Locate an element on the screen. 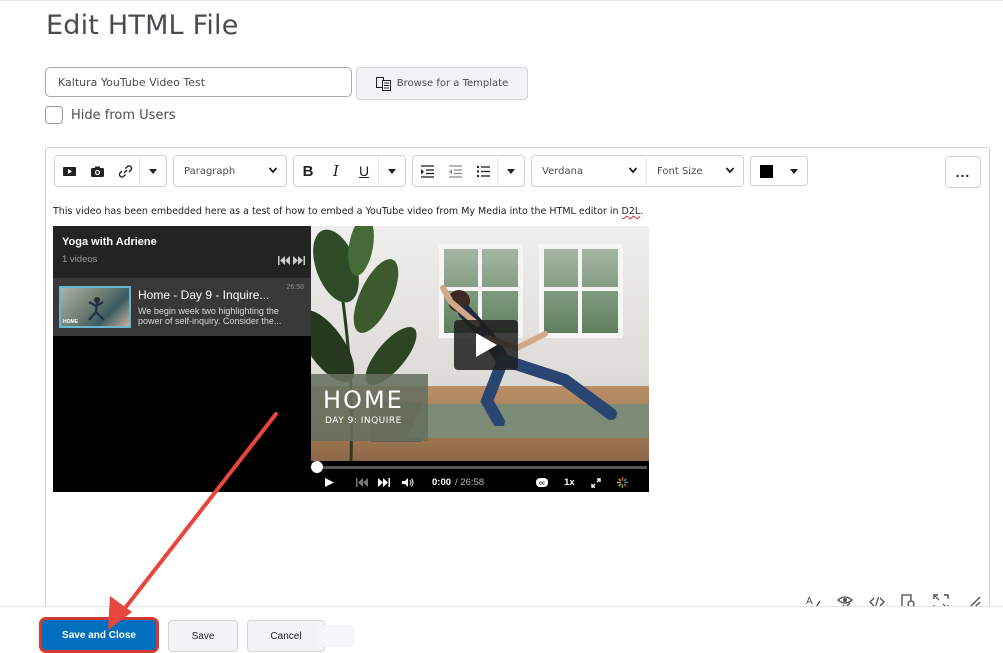 The height and width of the screenshot is (653, 1003). link-icon is located at coordinates (125, 171).